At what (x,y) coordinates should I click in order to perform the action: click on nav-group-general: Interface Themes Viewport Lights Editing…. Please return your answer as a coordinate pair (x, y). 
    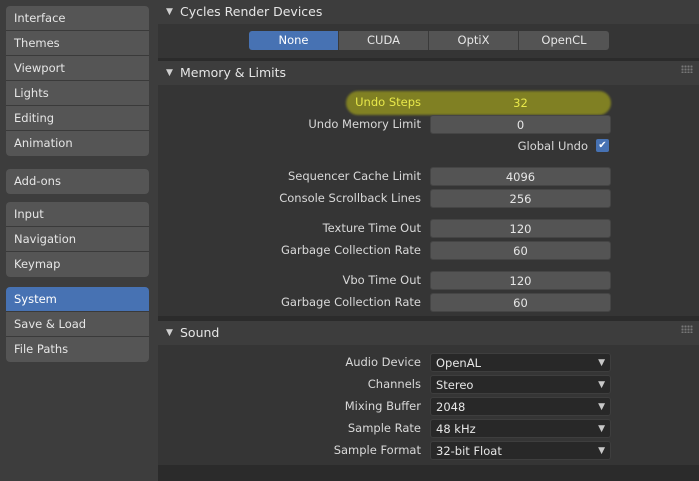
    Looking at the image, I should click on (77, 81).